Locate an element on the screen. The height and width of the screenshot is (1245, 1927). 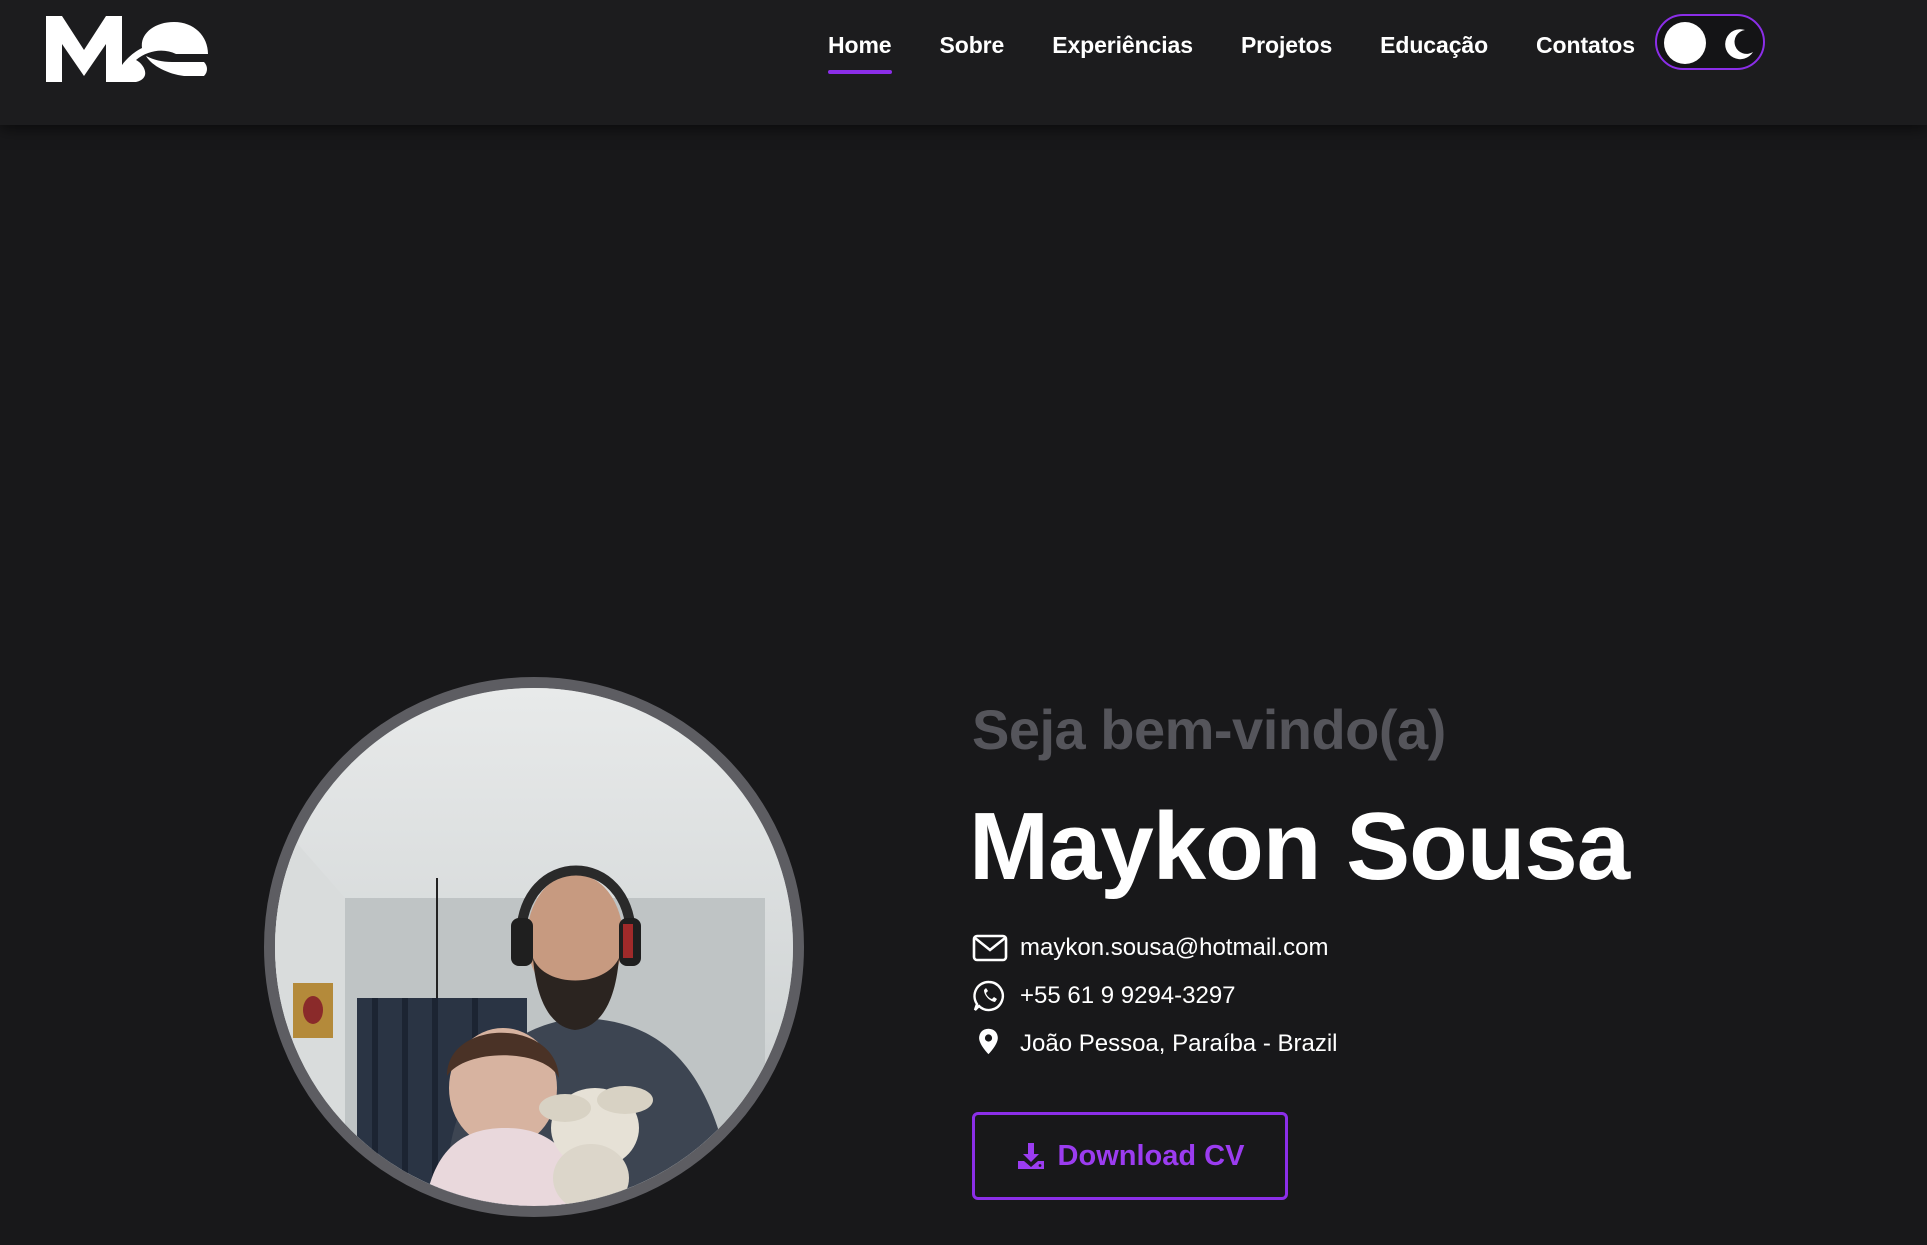
envelope-icon is located at coordinates (991, 948).